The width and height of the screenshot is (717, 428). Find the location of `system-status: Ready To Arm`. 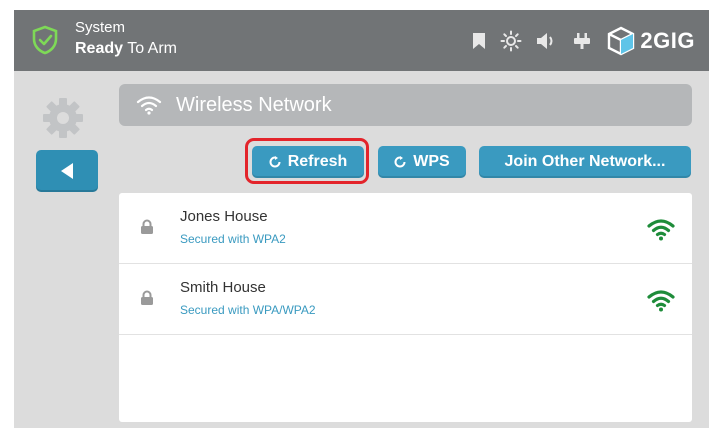

system-status: Ready To Arm is located at coordinates (126, 49).